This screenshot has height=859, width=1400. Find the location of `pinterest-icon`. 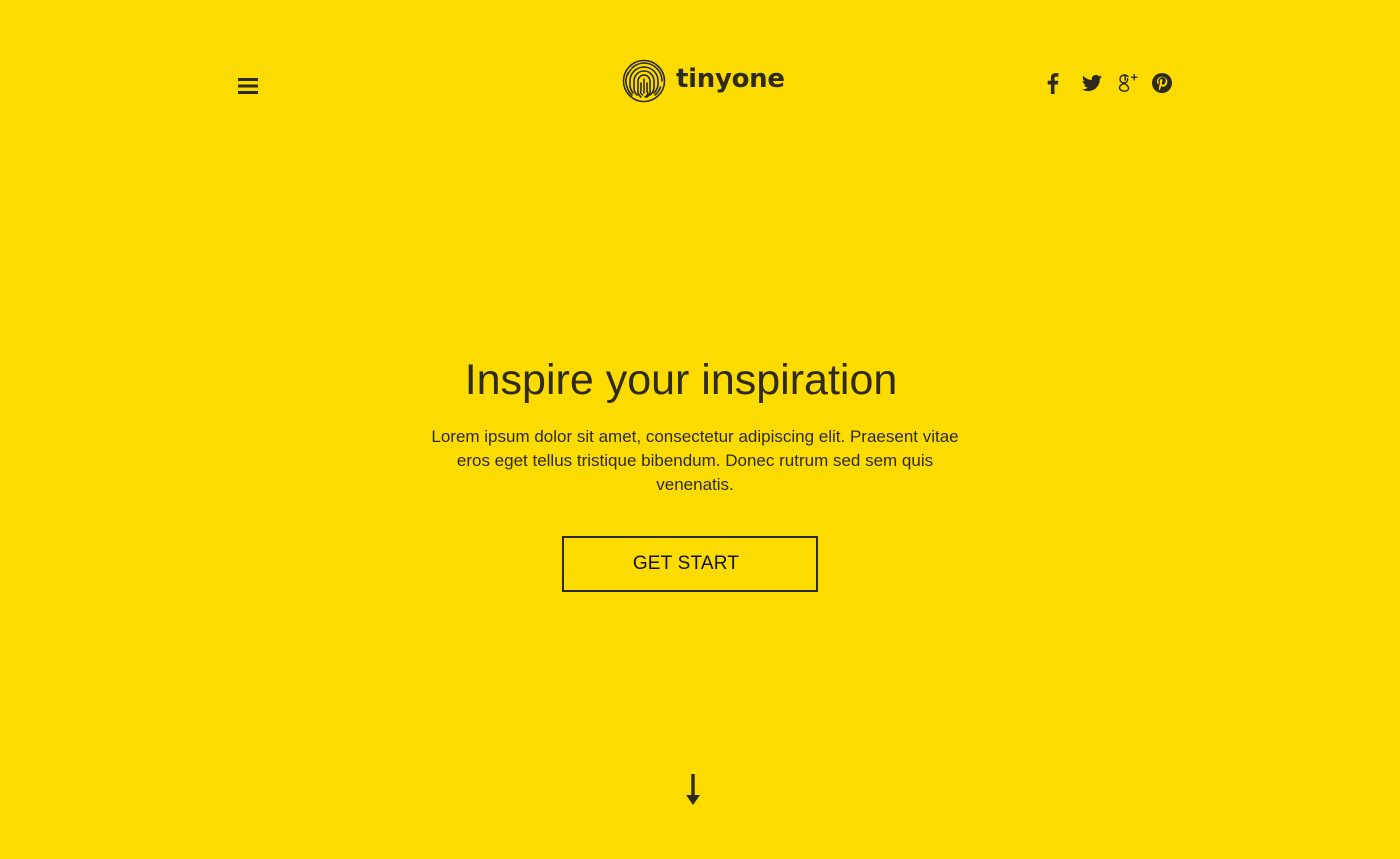

pinterest-icon is located at coordinates (1162, 83).